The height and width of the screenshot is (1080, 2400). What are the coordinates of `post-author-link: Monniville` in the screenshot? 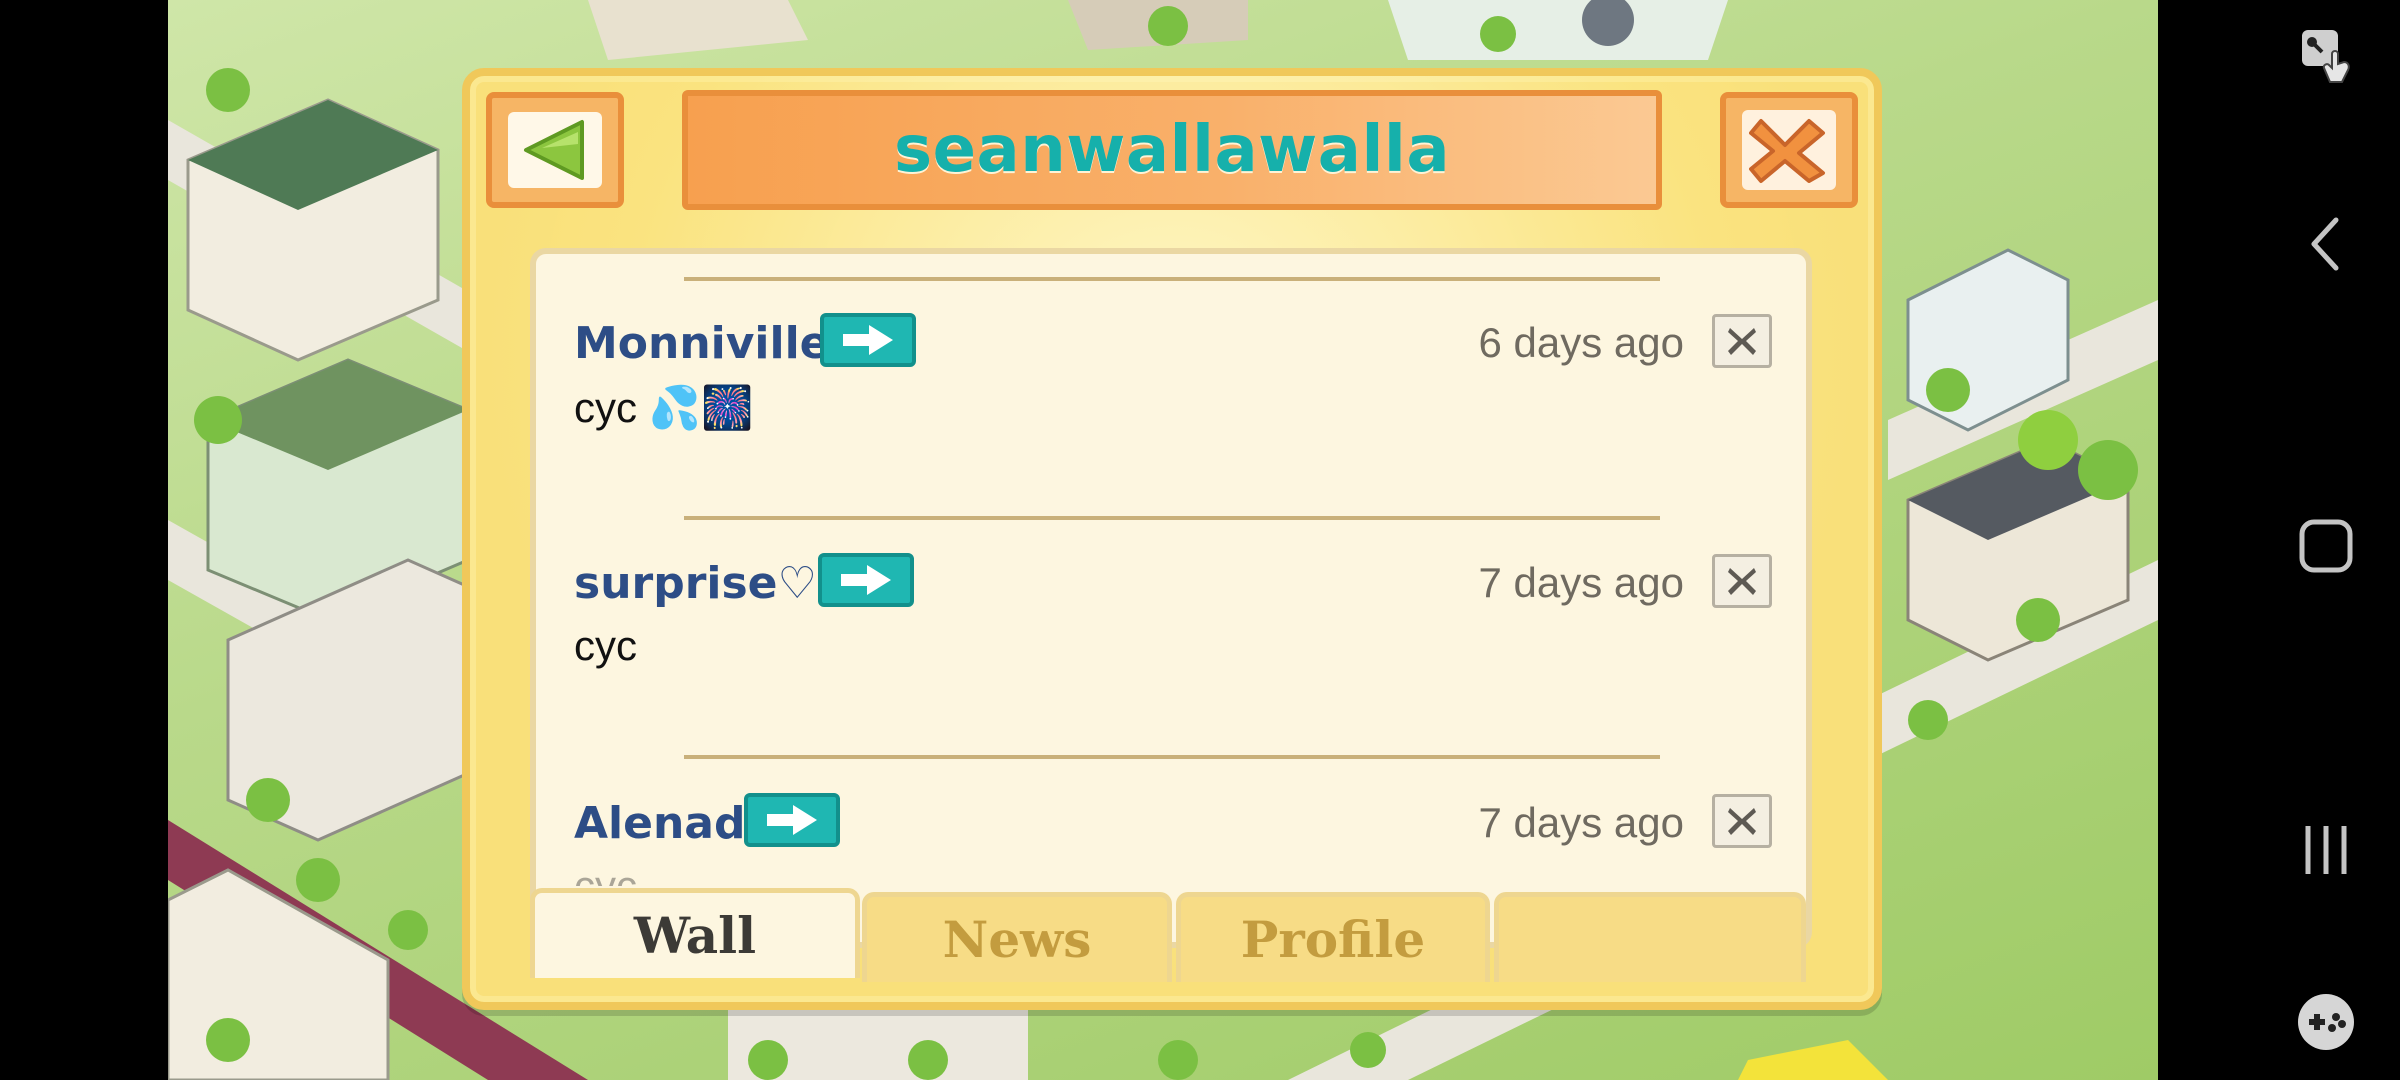 It's located at (702, 343).